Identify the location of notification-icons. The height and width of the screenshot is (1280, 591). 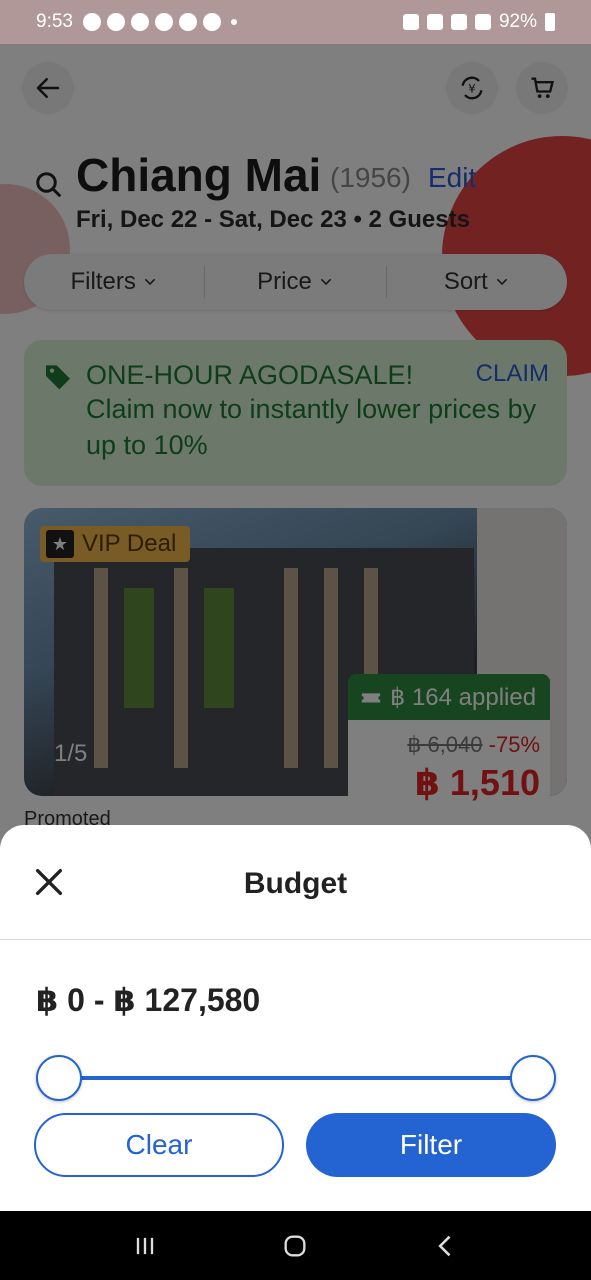
(159, 22).